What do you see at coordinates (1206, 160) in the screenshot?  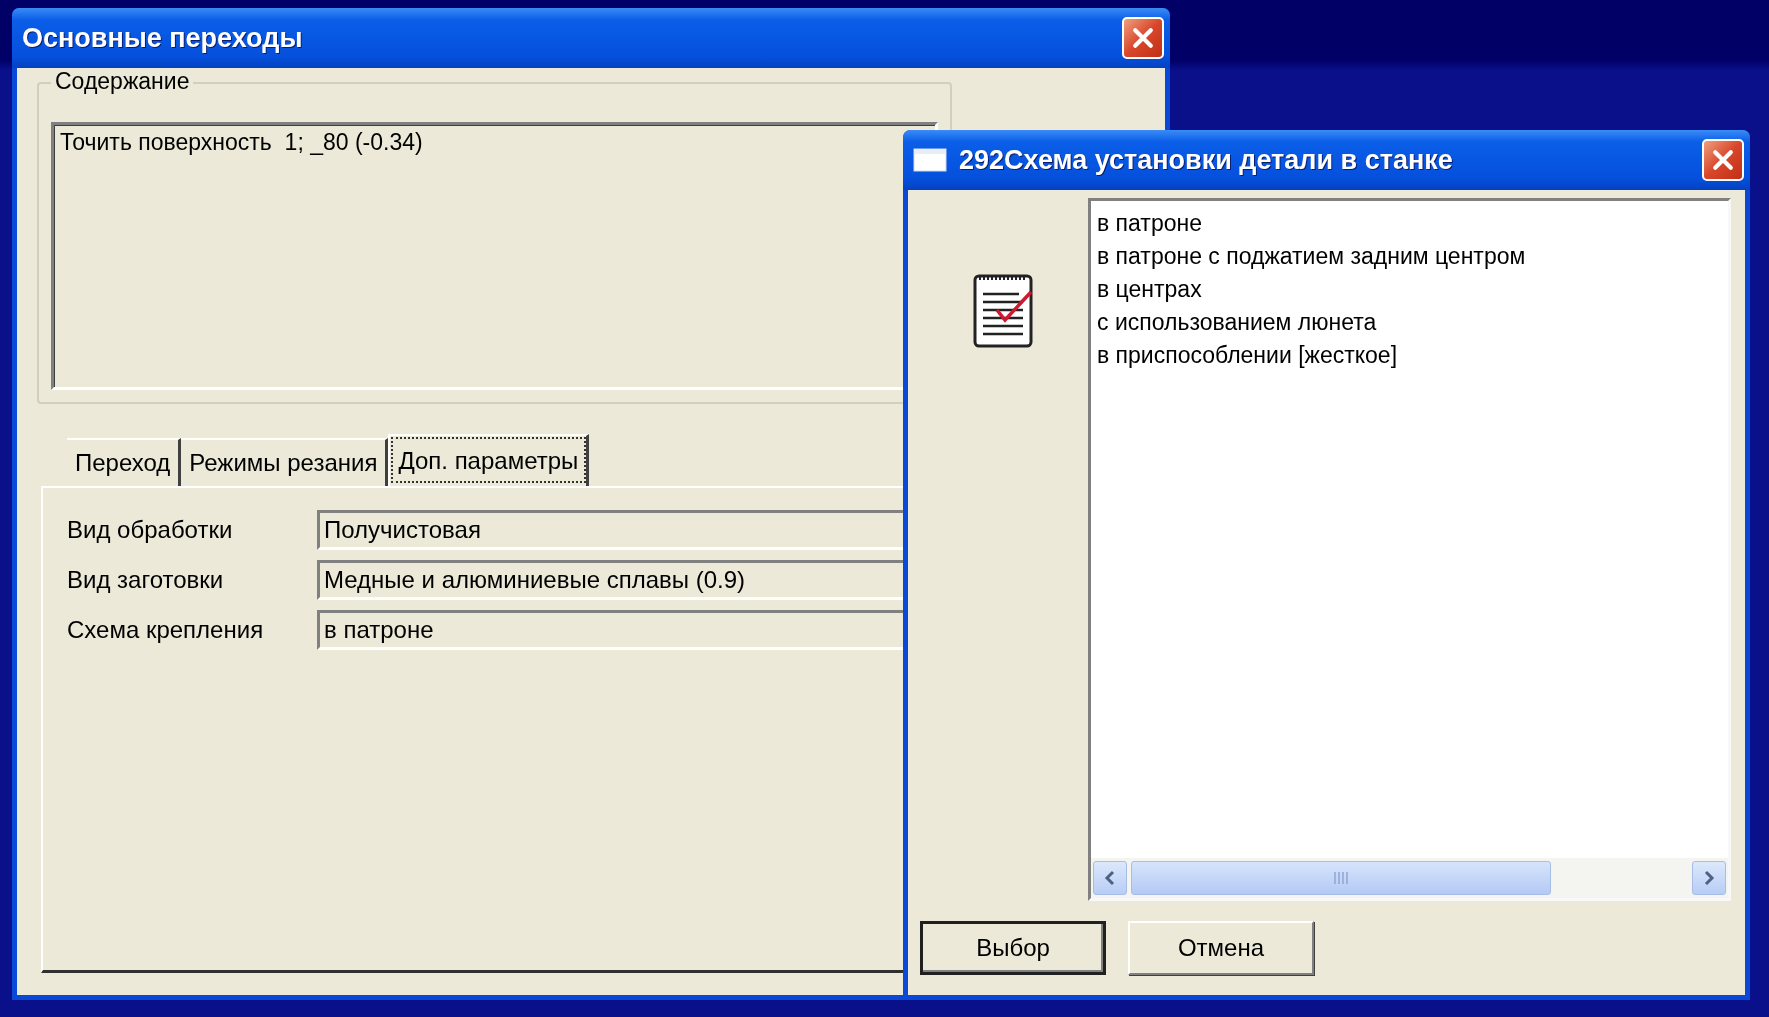 I see `window-title: 292Схема установки детали в станке` at bounding box center [1206, 160].